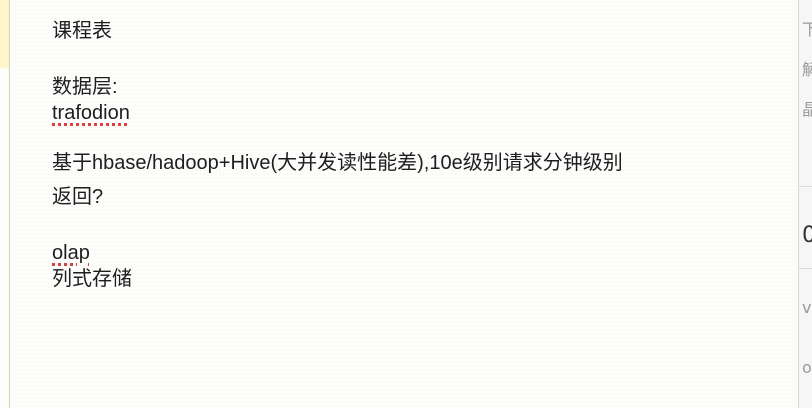 The width and height of the screenshot is (812, 408). What do you see at coordinates (807, 236) in the screenshot?
I see `clipped-glyph: 0` at bounding box center [807, 236].